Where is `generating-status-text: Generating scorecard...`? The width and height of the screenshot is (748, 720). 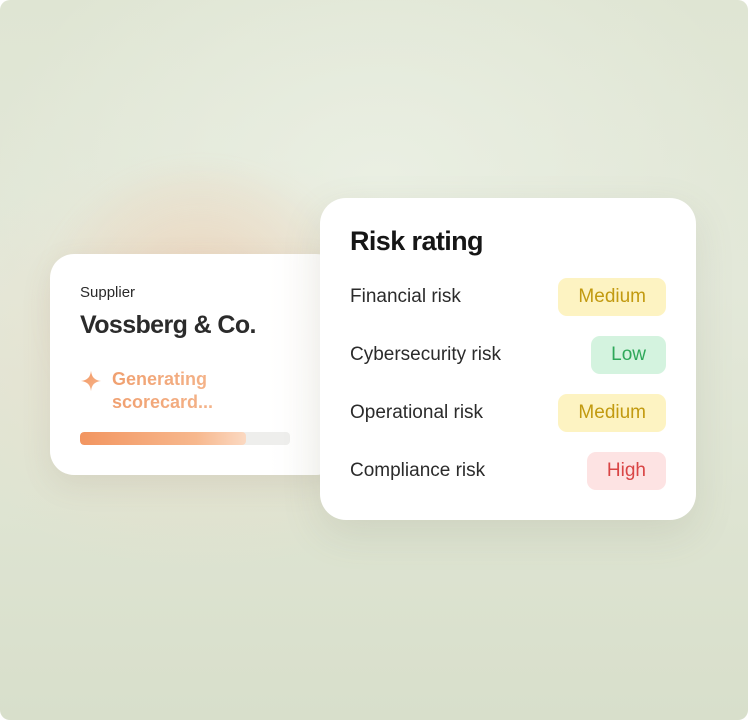 generating-status-text: Generating scorecard... is located at coordinates (177, 391).